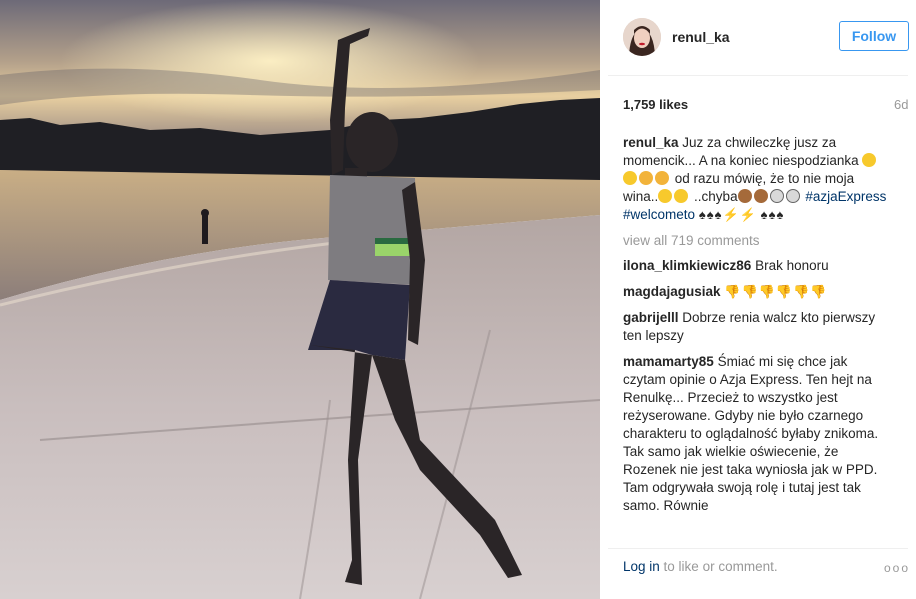 The width and height of the screenshot is (916, 599). What do you see at coordinates (651, 142) in the screenshot?
I see `caption-username: renul_ka` at bounding box center [651, 142].